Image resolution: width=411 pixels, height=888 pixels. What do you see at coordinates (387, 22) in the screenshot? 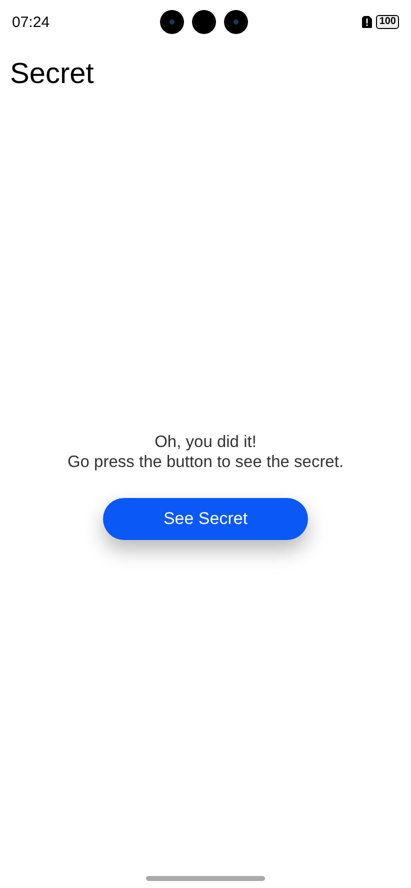
I see `battery-level: 100` at bounding box center [387, 22].